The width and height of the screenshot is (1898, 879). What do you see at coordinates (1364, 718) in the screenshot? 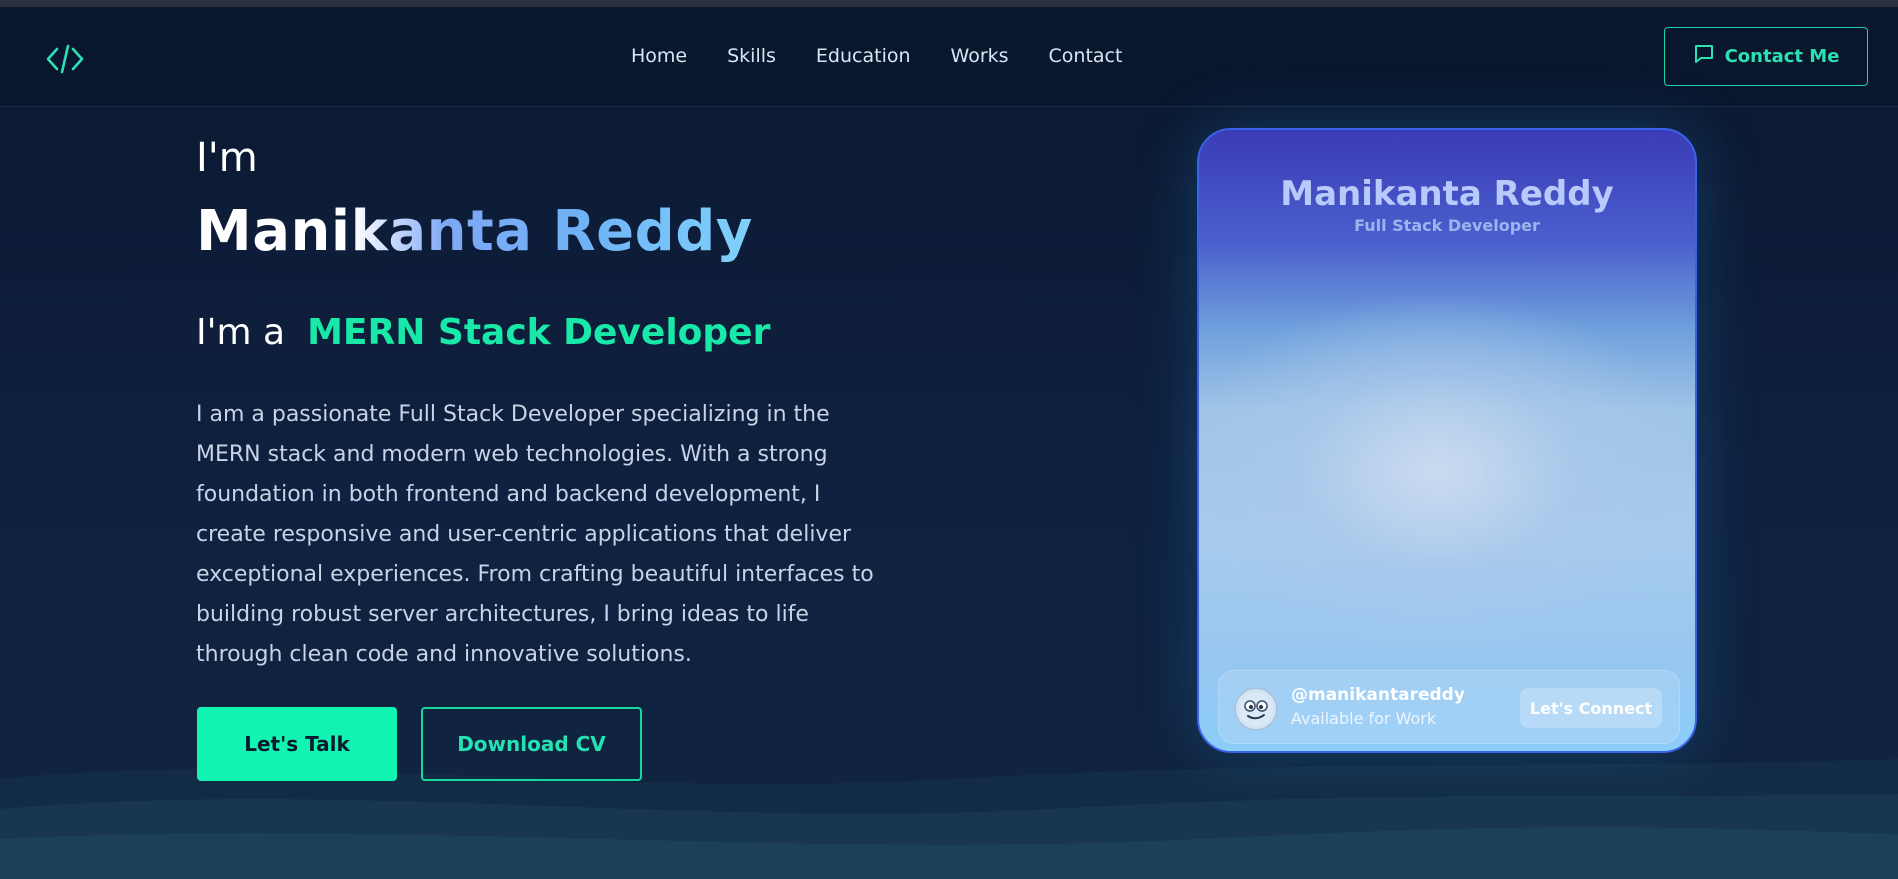
I see `card-status: Available for Work` at bounding box center [1364, 718].